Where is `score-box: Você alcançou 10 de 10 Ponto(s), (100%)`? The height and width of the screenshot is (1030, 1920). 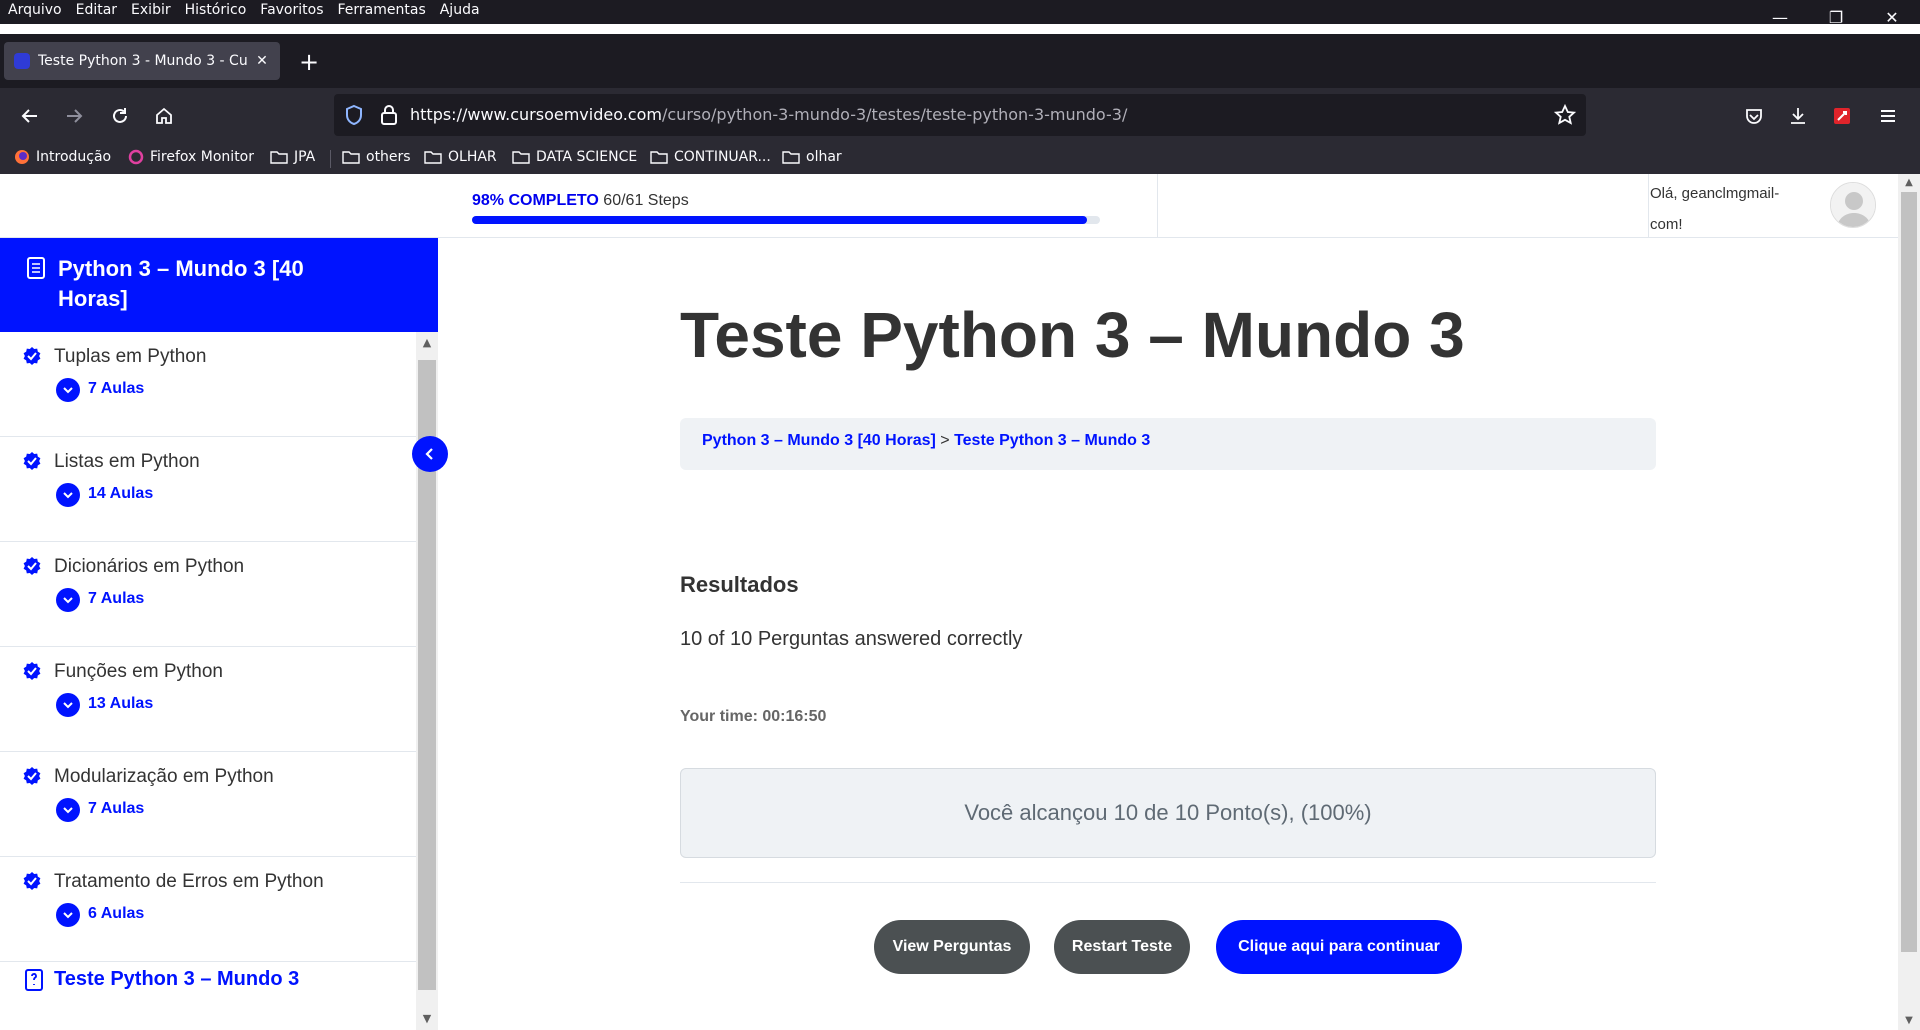 score-box: Você alcançou 10 de 10 Ponto(s), (100%) is located at coordinates (1168, 813).